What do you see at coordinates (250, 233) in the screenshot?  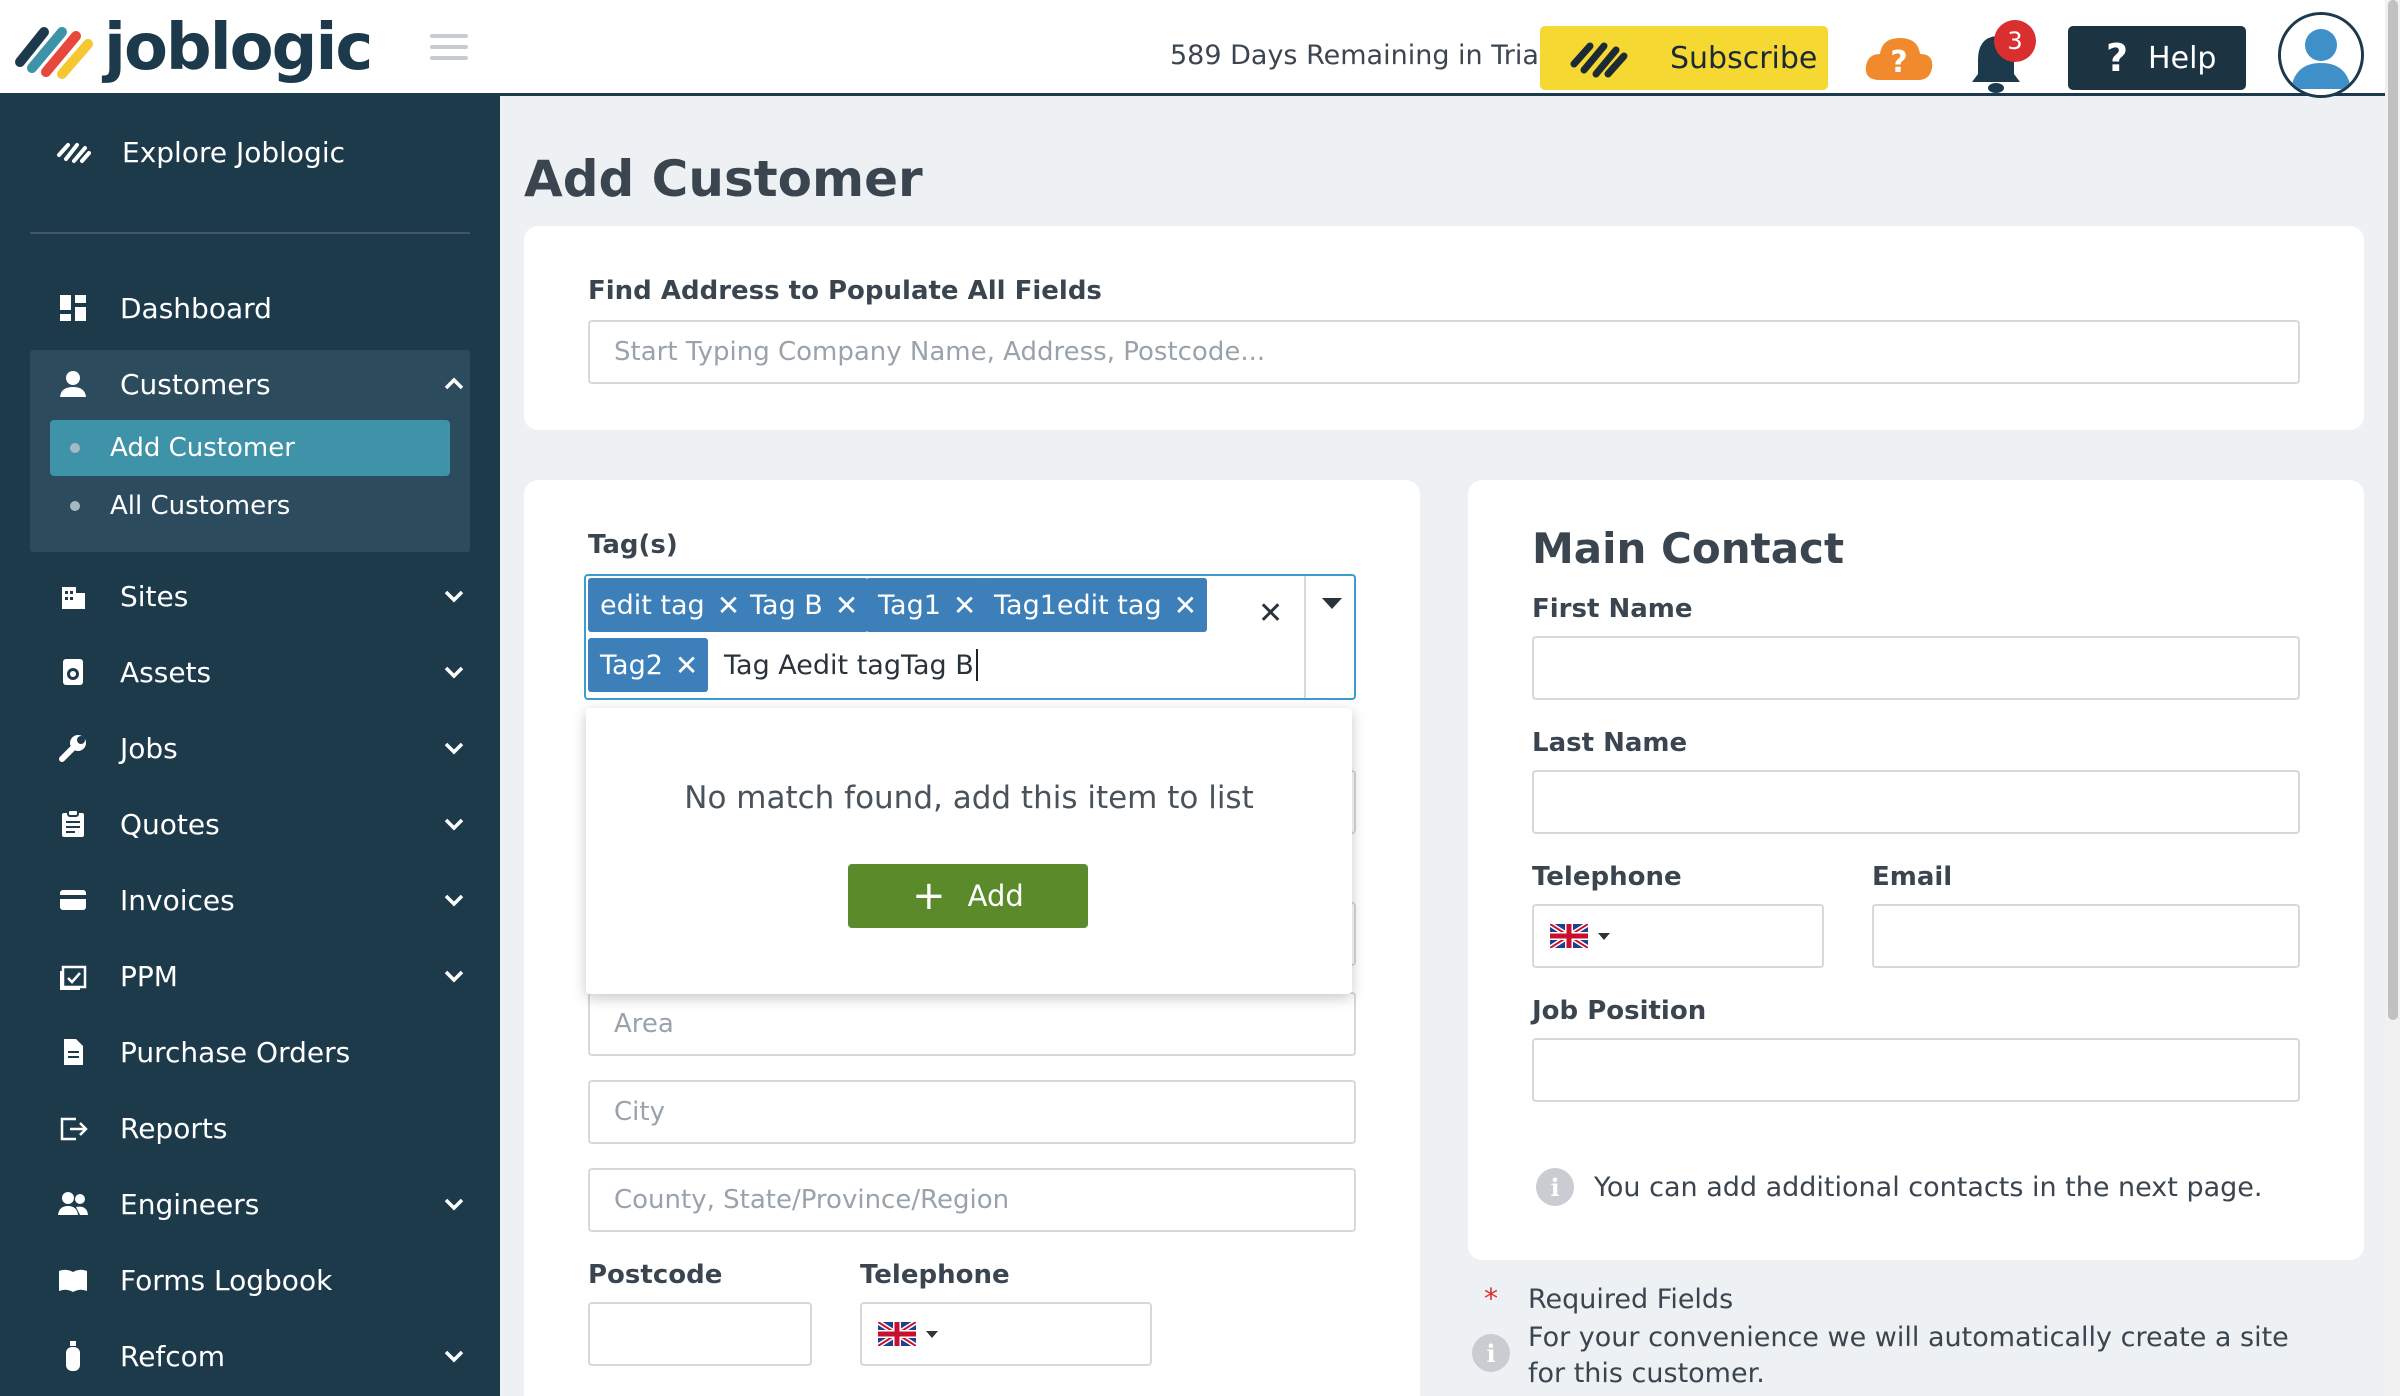 I see `sidebar-divider` at bounding box center [250, 233].